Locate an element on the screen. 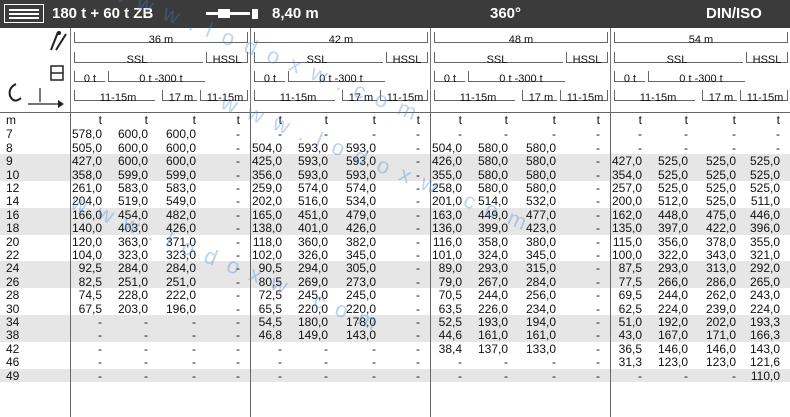  load-value: 356,0 is located at coordinates (266, 174).